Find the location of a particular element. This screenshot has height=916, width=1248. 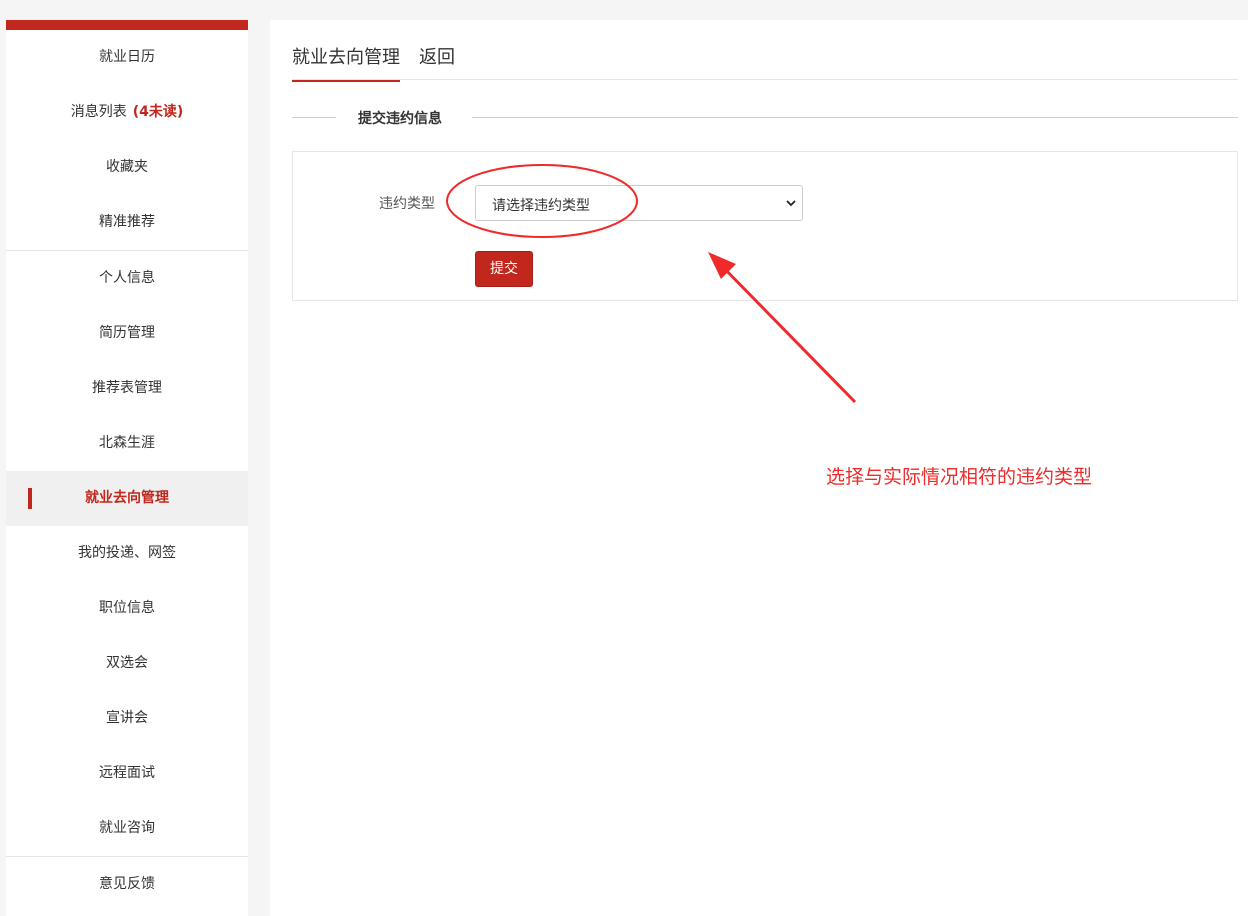

sidebar-item-label: 收藏夹 is located at coordinates (127, 167).